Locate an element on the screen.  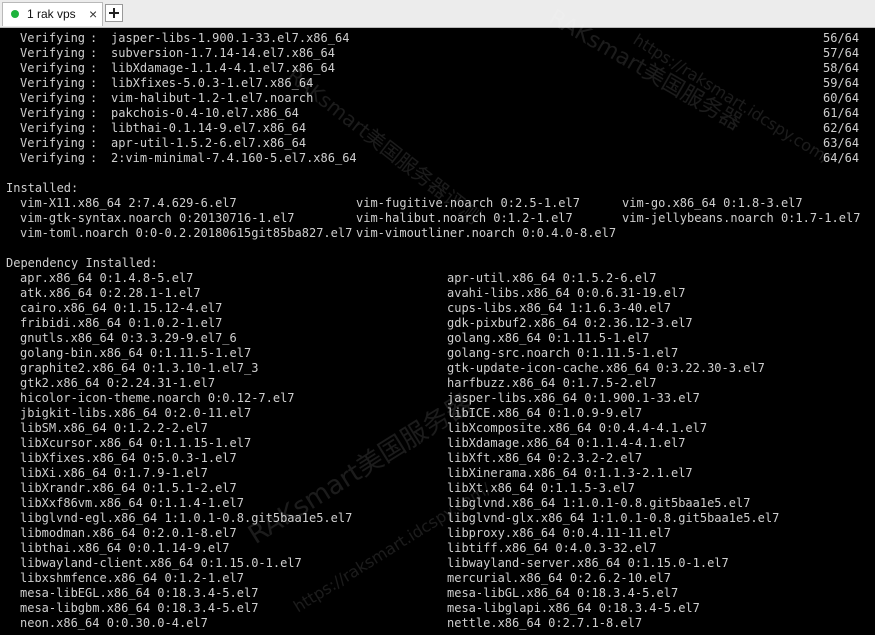
dependency-package: libXxf86vm.x86_64 0:1.1.4-1.el7 is located at coordinates (132, 503).